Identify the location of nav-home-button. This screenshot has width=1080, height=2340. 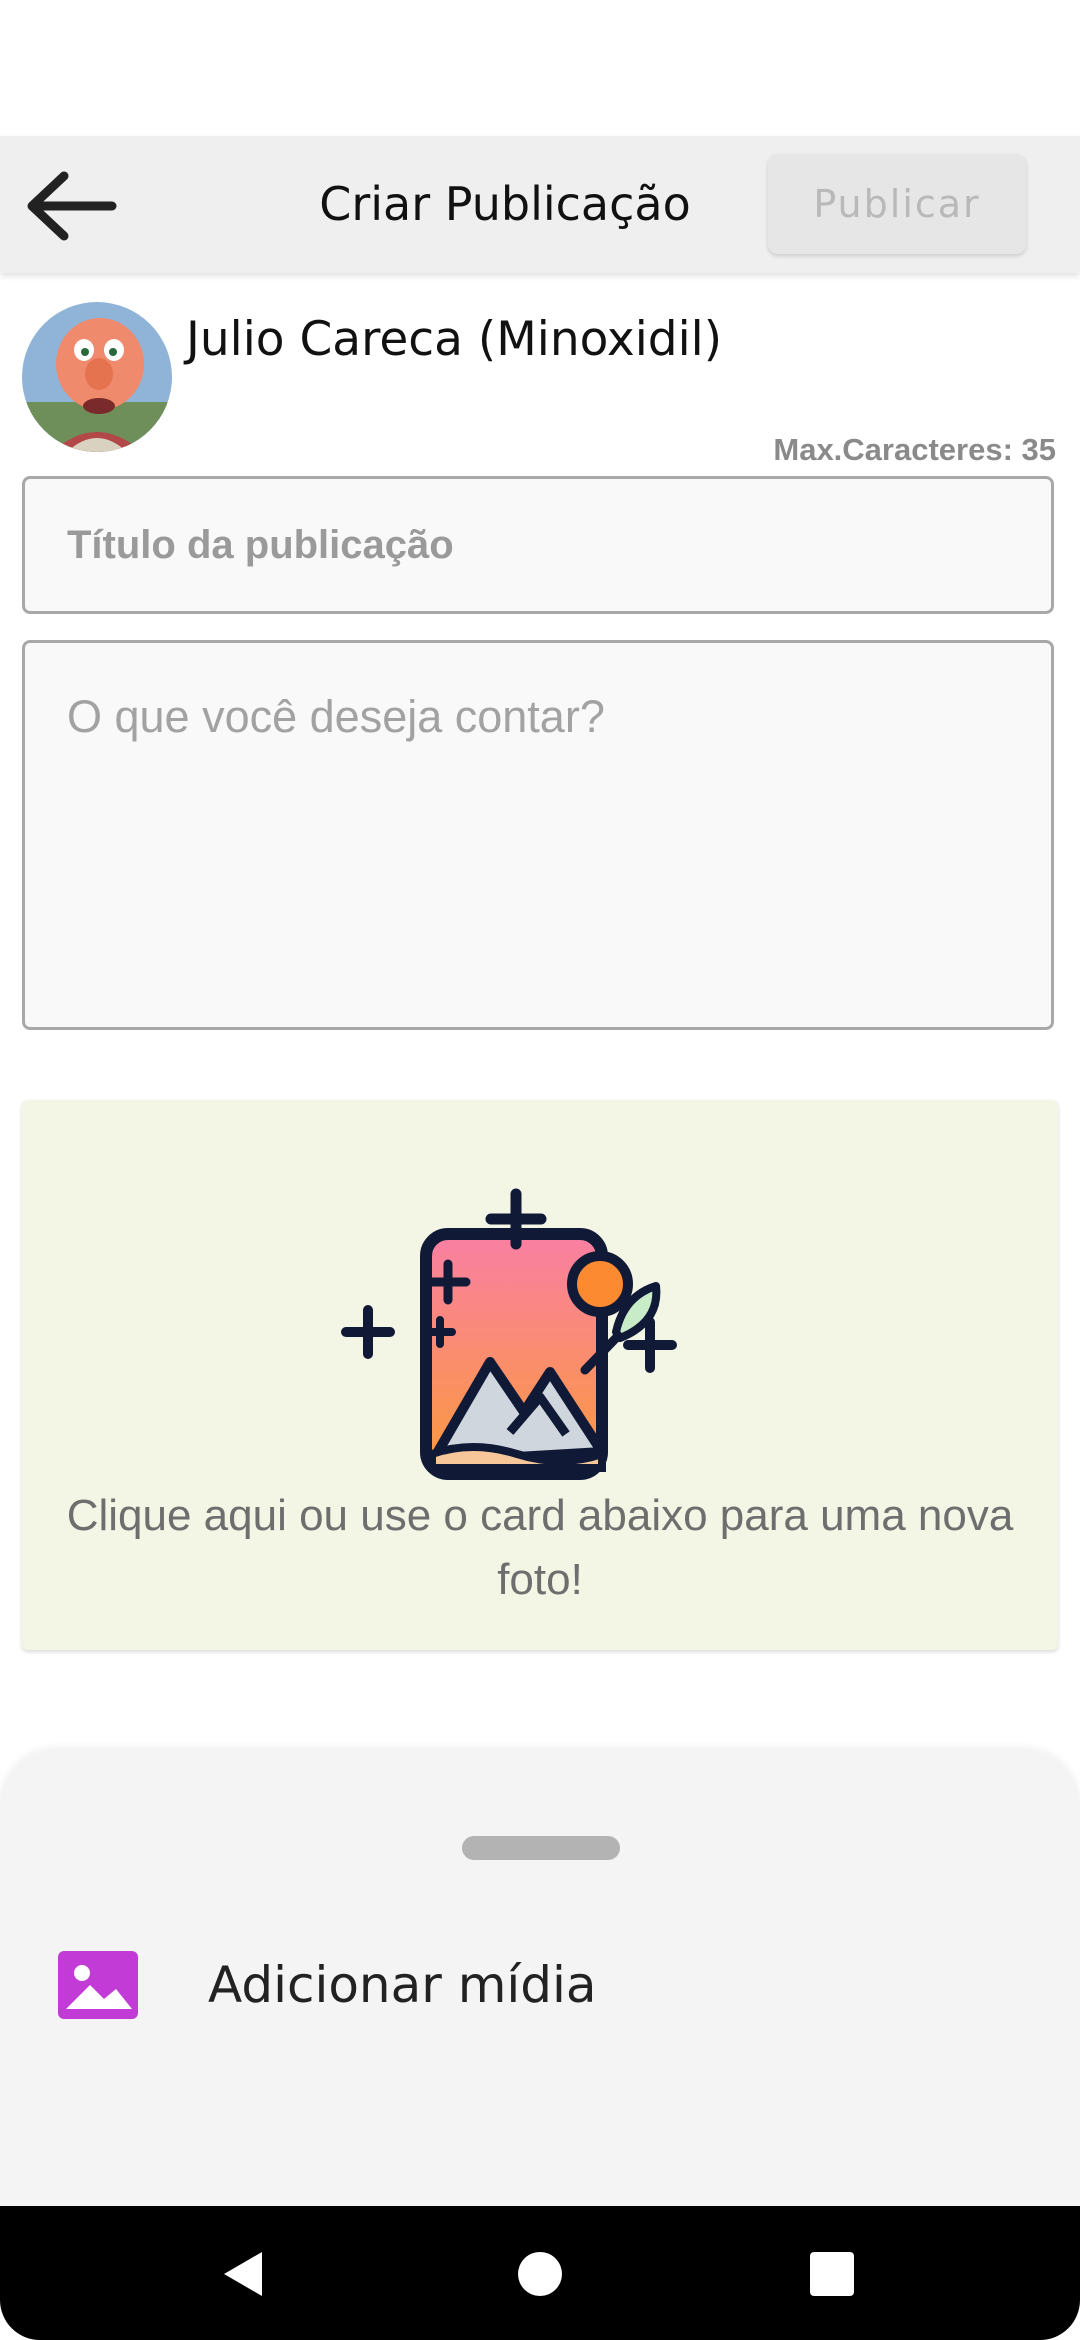
(540, 2274).